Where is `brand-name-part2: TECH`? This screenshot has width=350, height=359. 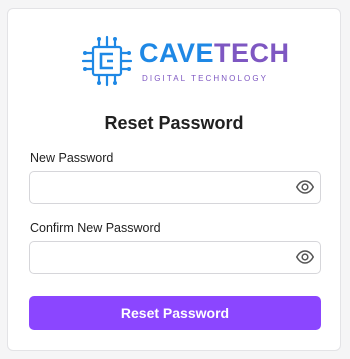 brand-name-part2: TECH is located at coordinates (252, 53).